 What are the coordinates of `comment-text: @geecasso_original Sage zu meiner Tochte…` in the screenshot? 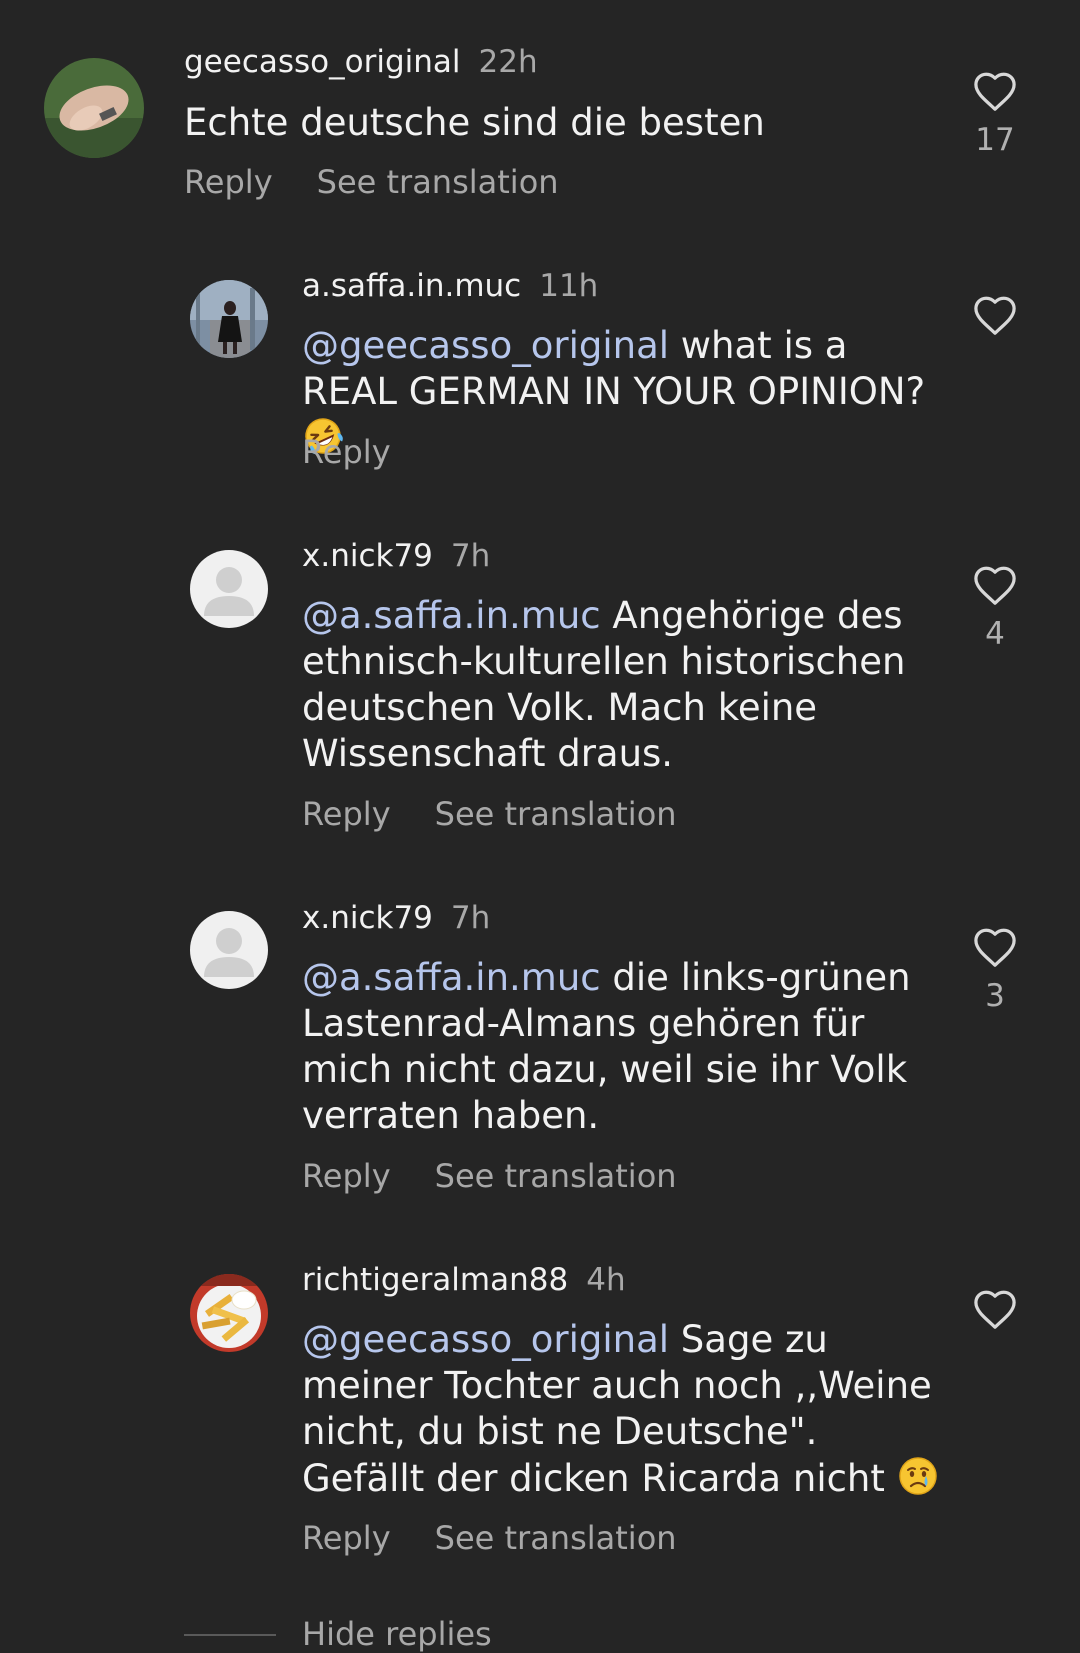 It's located at (622, 1412).